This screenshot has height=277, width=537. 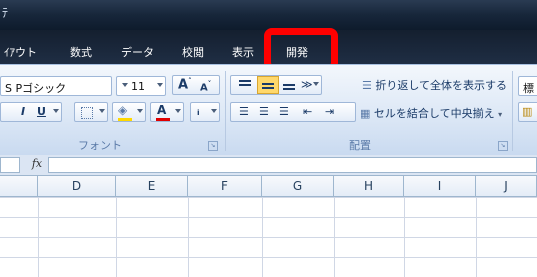 What do you see at coordinates (360, 145) in the screenshot?
I see `alignment-group-label: 配置` at bounding box center [360, 145].